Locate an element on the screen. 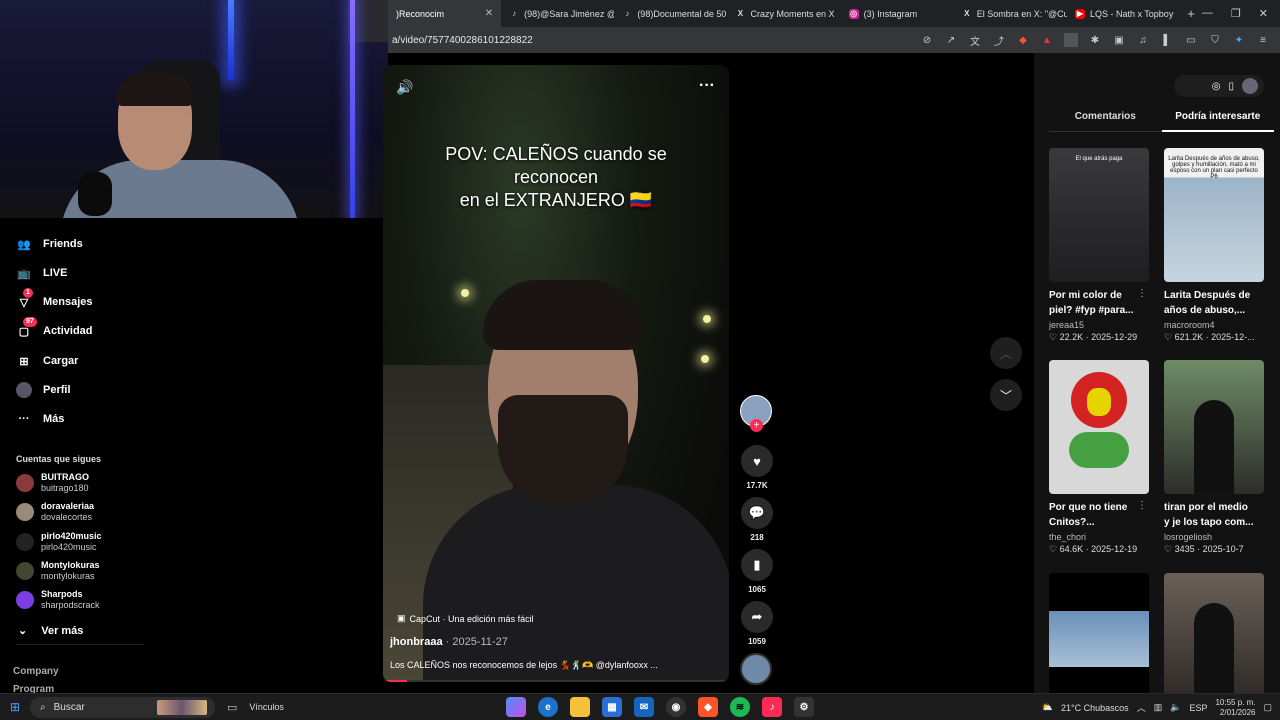 The height and width of the screenshot is (720, 1280). following-account: pirlo420music pirlo420music is located at coordinates (59, 542).